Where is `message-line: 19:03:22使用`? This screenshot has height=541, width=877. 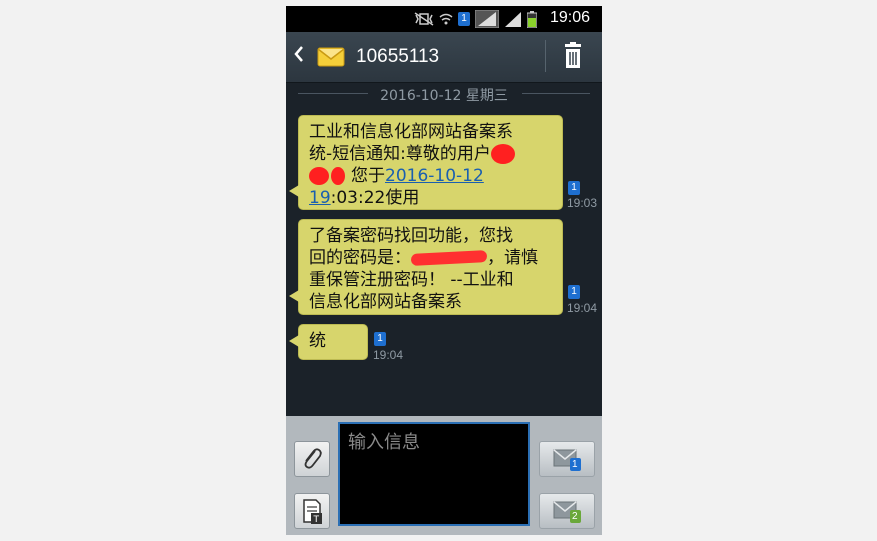
message-line: 19:03:22使用 is located at coordinates (430, 198).